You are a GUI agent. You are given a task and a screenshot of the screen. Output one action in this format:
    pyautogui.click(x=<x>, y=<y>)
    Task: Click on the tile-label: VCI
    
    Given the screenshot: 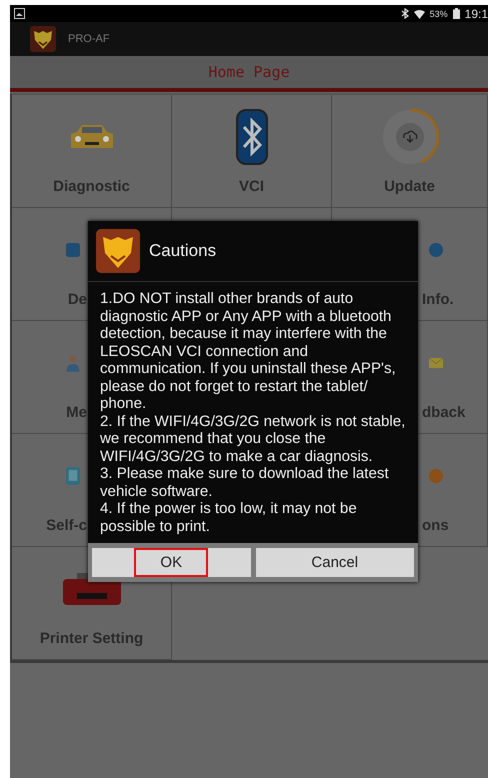 What is the action you would take?
    pyautogui.click(x=251, y=186)
    